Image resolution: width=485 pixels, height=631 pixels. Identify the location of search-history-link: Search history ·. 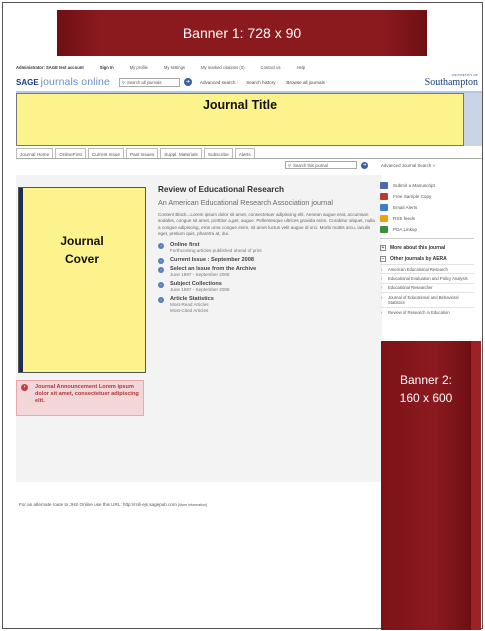
(262, 82).